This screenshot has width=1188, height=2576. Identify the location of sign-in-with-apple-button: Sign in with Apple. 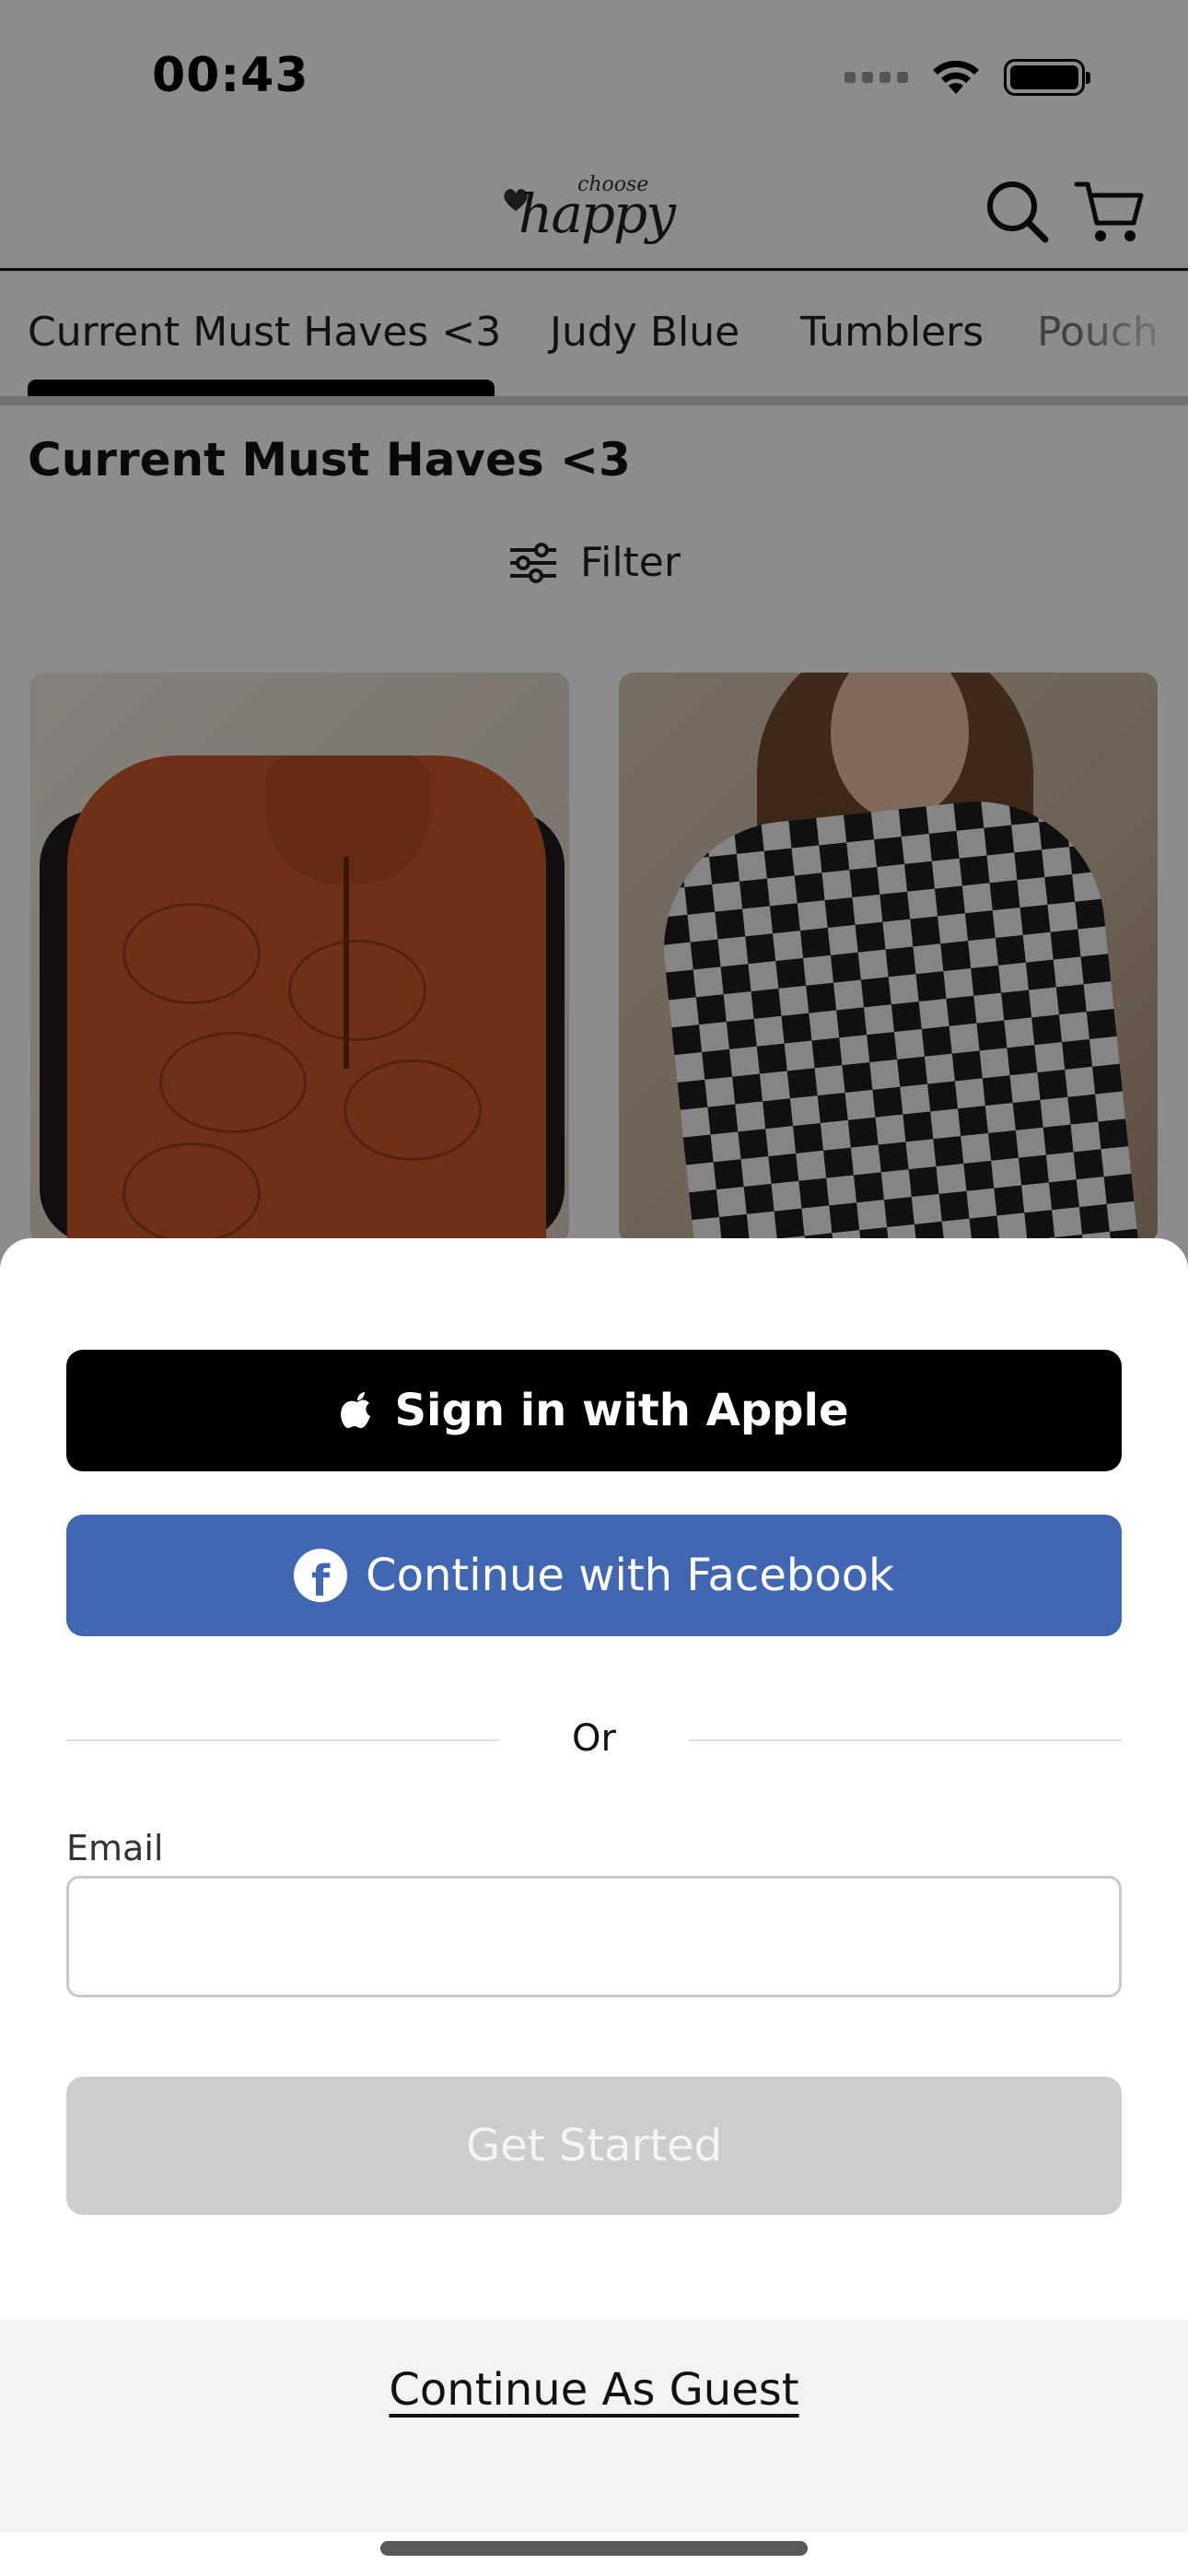
(594, 1410).